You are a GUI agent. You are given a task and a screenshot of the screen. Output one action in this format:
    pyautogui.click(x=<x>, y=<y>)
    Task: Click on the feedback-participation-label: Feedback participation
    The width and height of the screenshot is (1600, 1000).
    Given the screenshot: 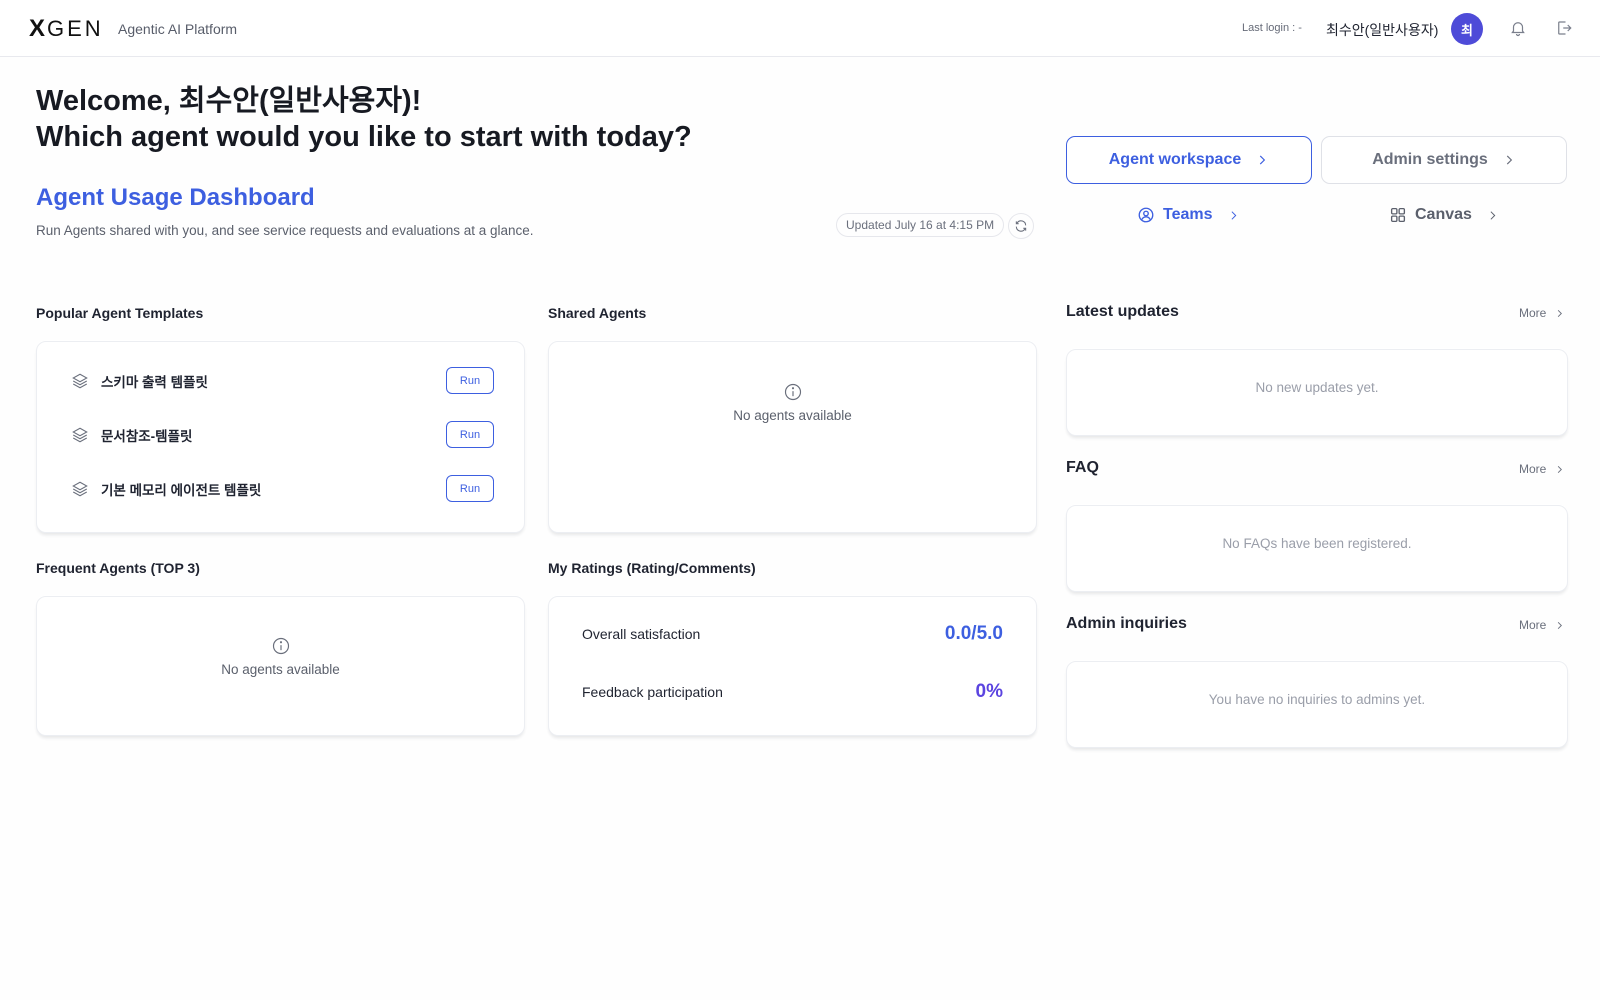 What is the action you would take?
    pyautogui.click(x=652, y=692)
    